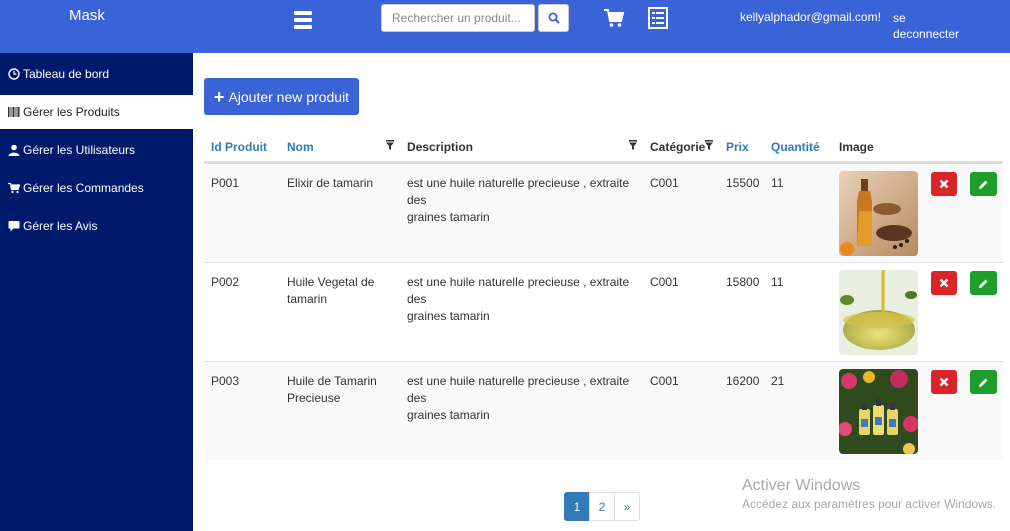 The height and width of the screenshot is (531, 1010). What do you see at coordinates (778, 381) in the screenshot?
I see `cell-quantite: 21` at bounding box center [778, 381].